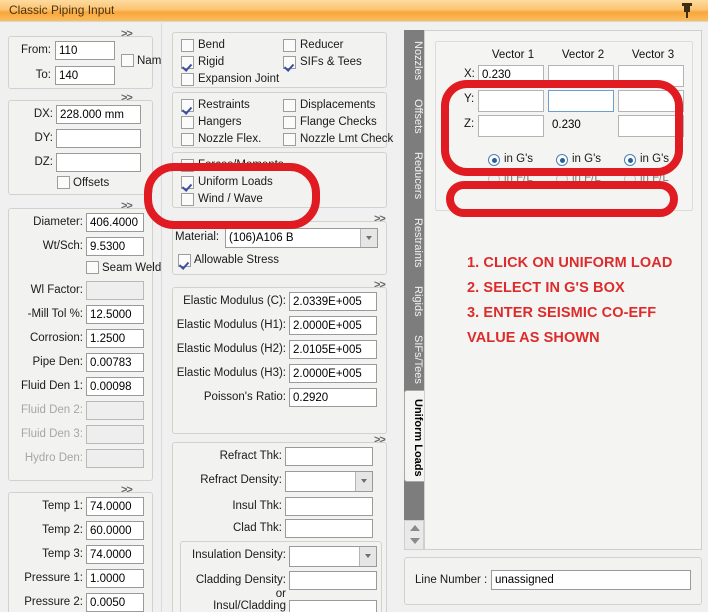 This screenshot has width=708, height=612. I want to click on fluid-den1-input: 0.00098, so click(115, 386).